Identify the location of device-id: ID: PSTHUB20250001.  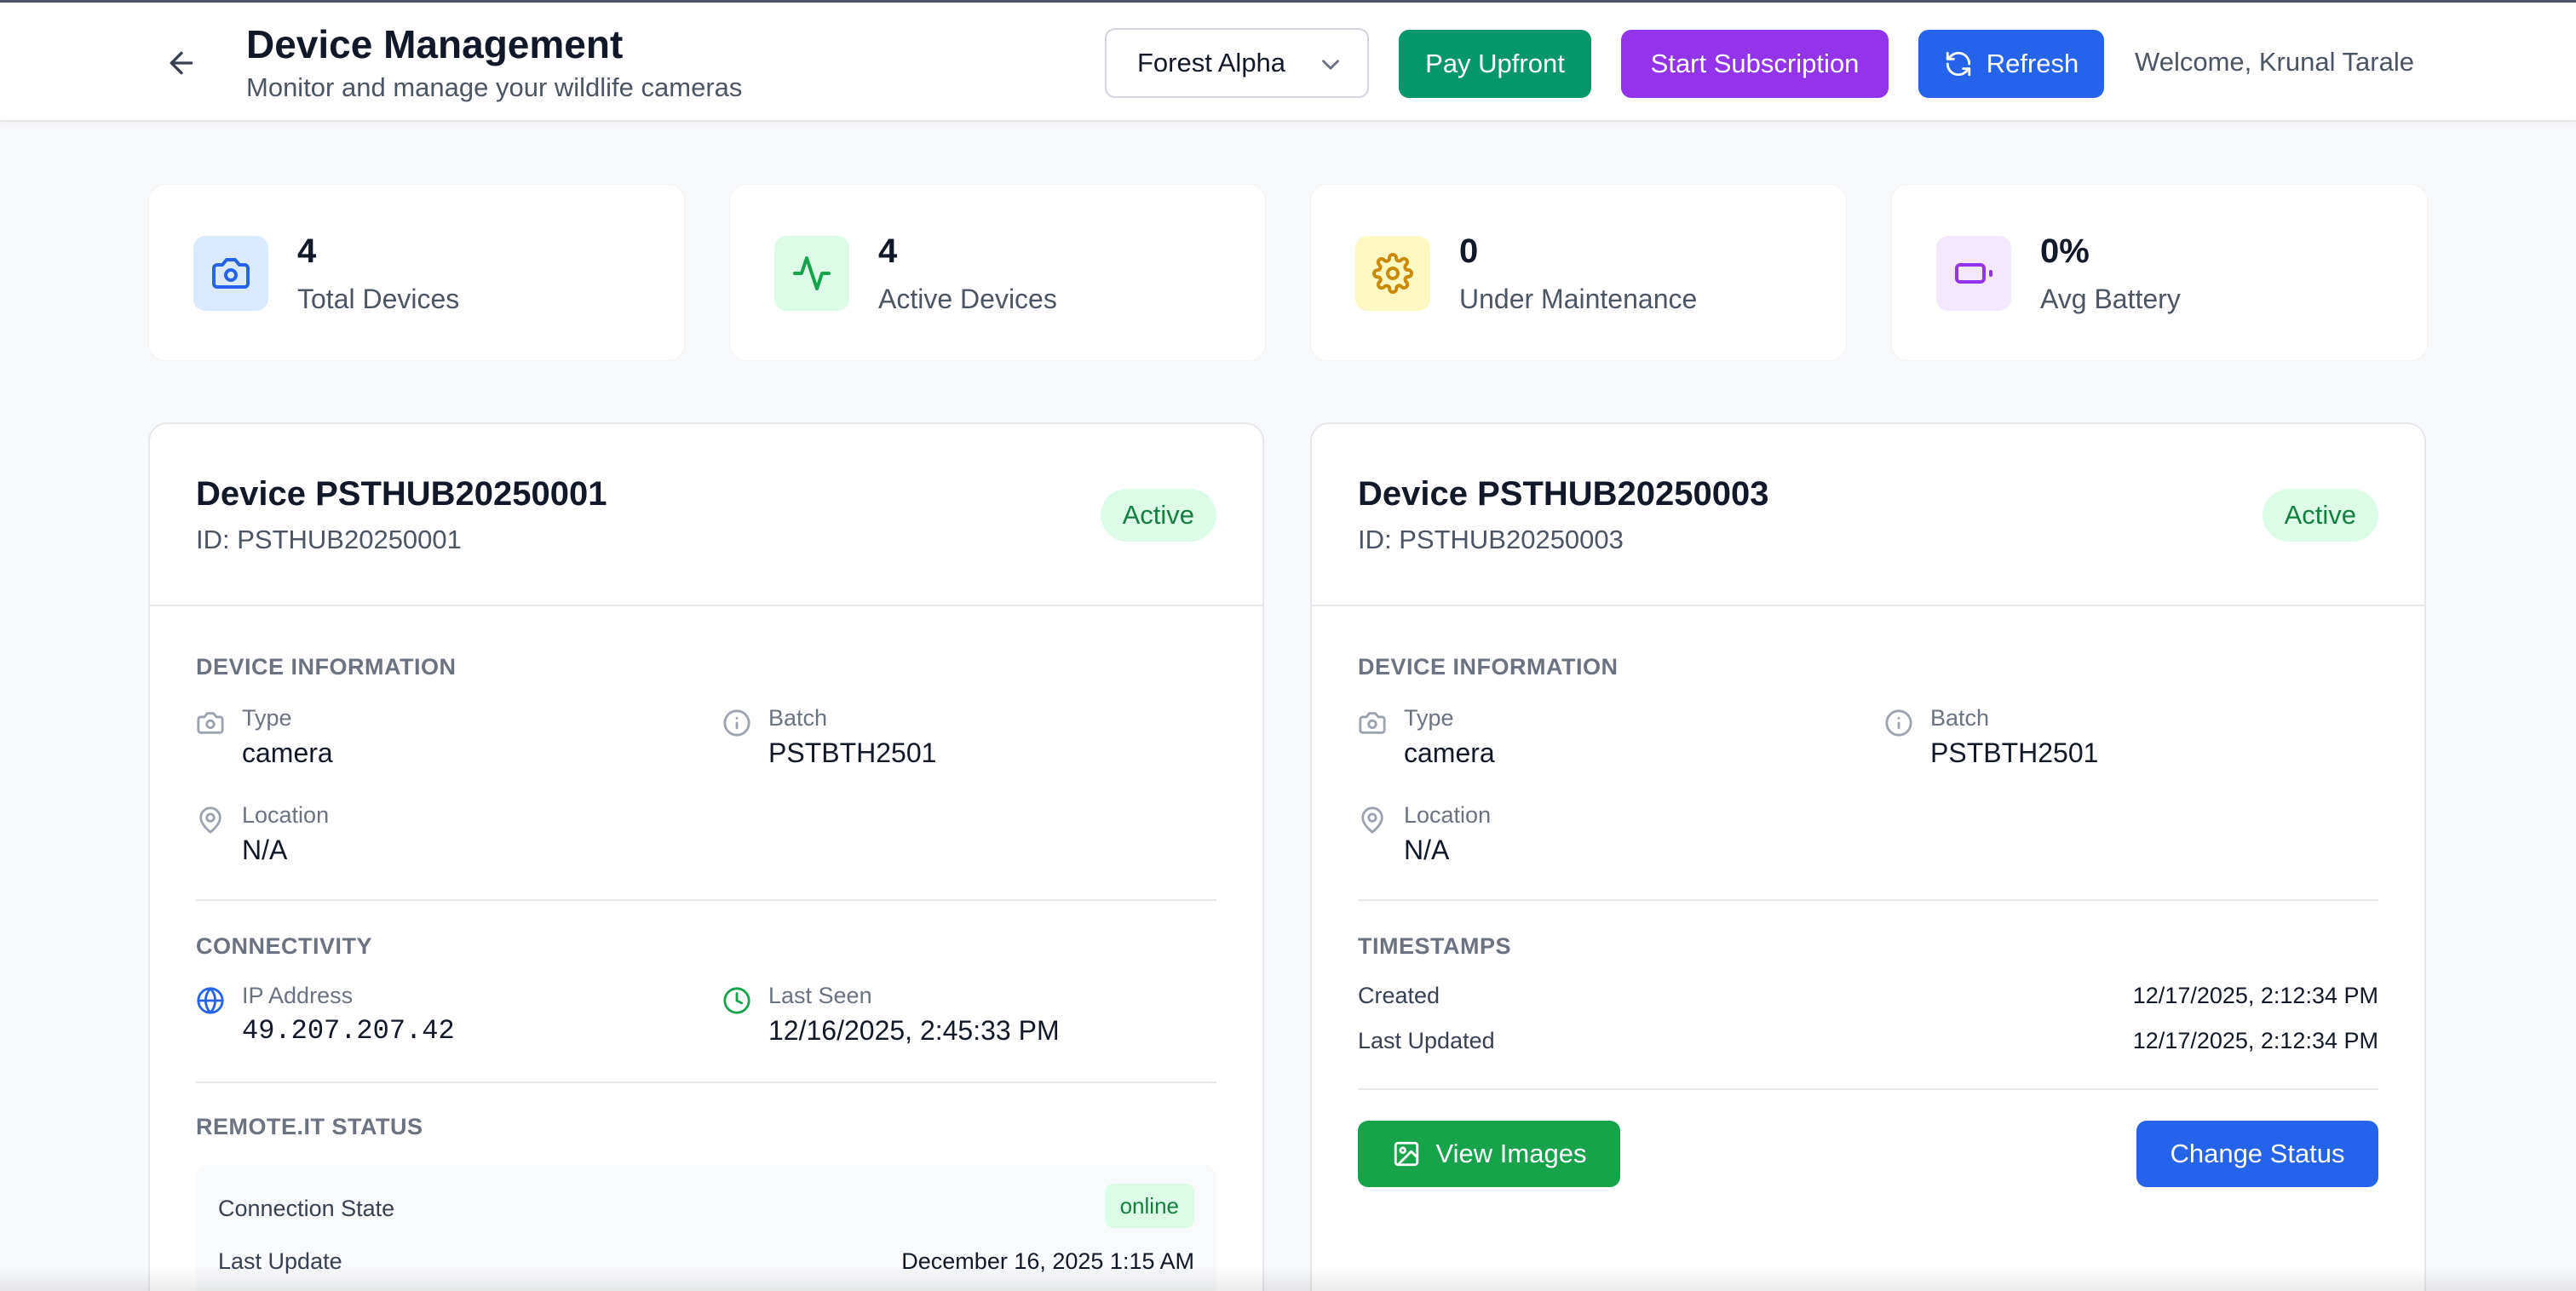
(329, 539).